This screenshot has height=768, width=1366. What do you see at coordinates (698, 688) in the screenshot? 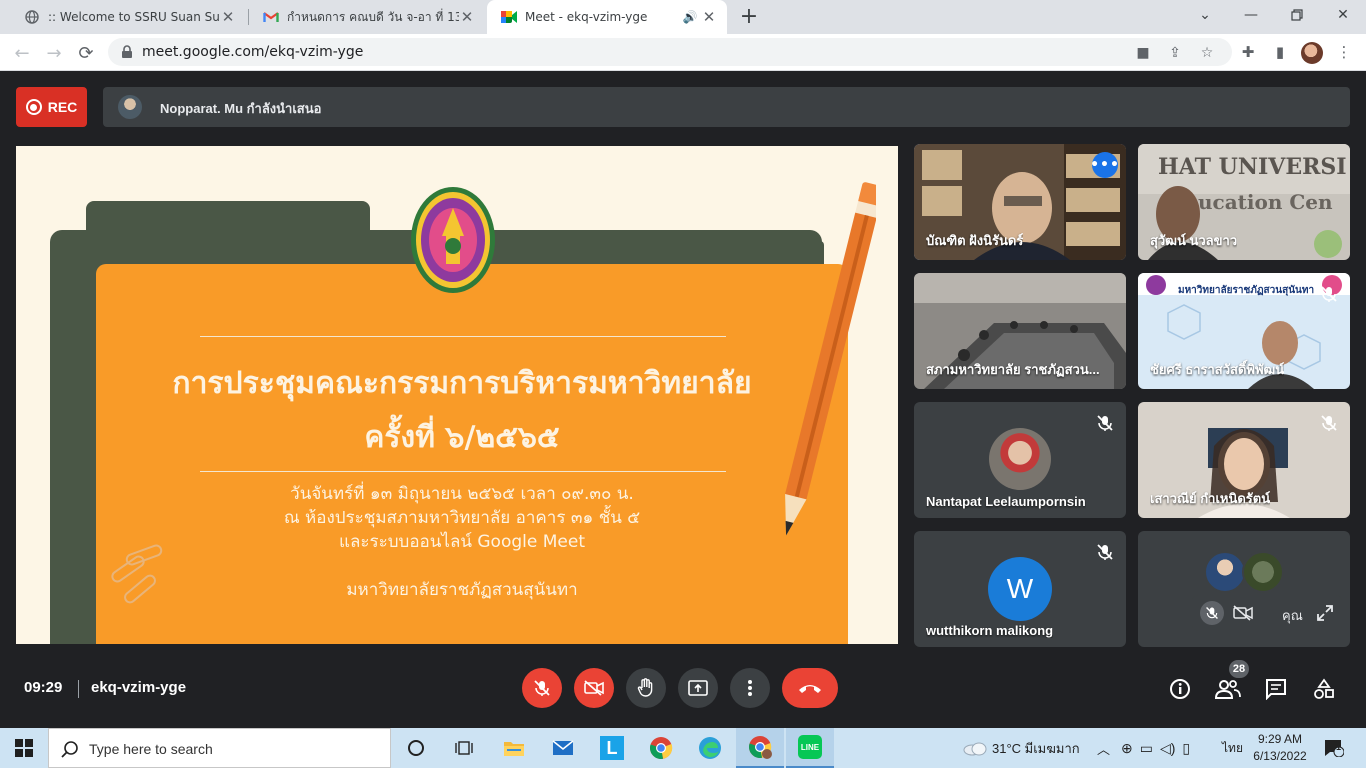
I see `present-now-button` at bounding box center [698, 688].